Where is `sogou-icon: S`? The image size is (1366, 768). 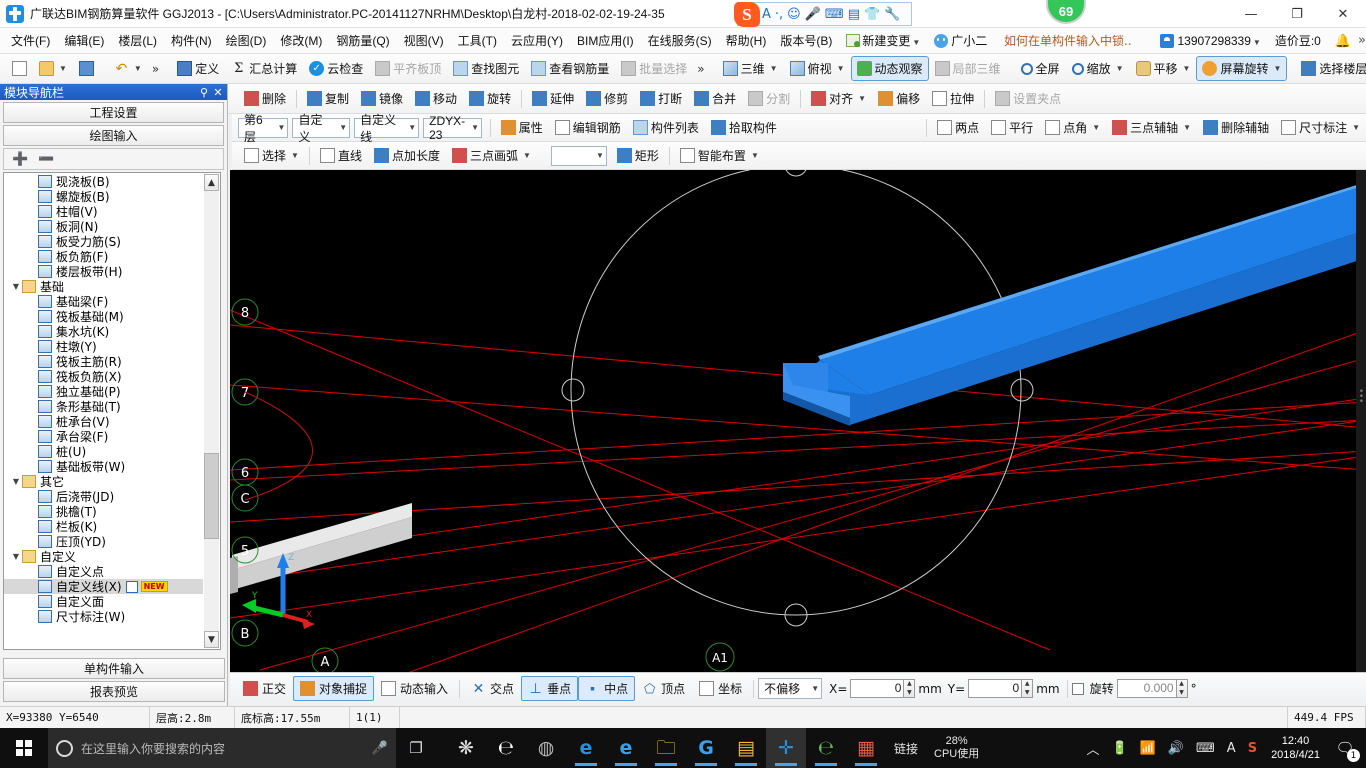 sogou-icon: S is located at coordinates (1252, 748).